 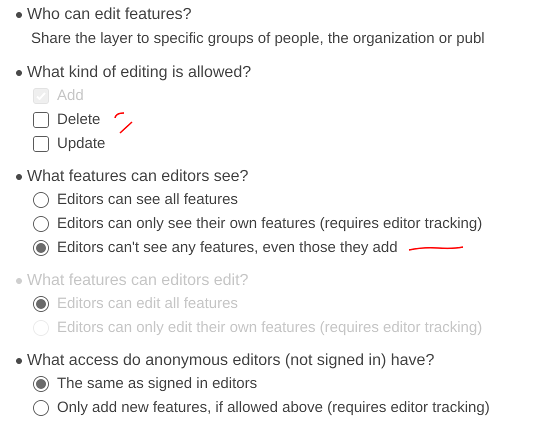 What do you see at coordinates (139, 73) in the screenshot?
I see `question-heading: What kind of editing is allowed?` at bounding box center [139, 73].